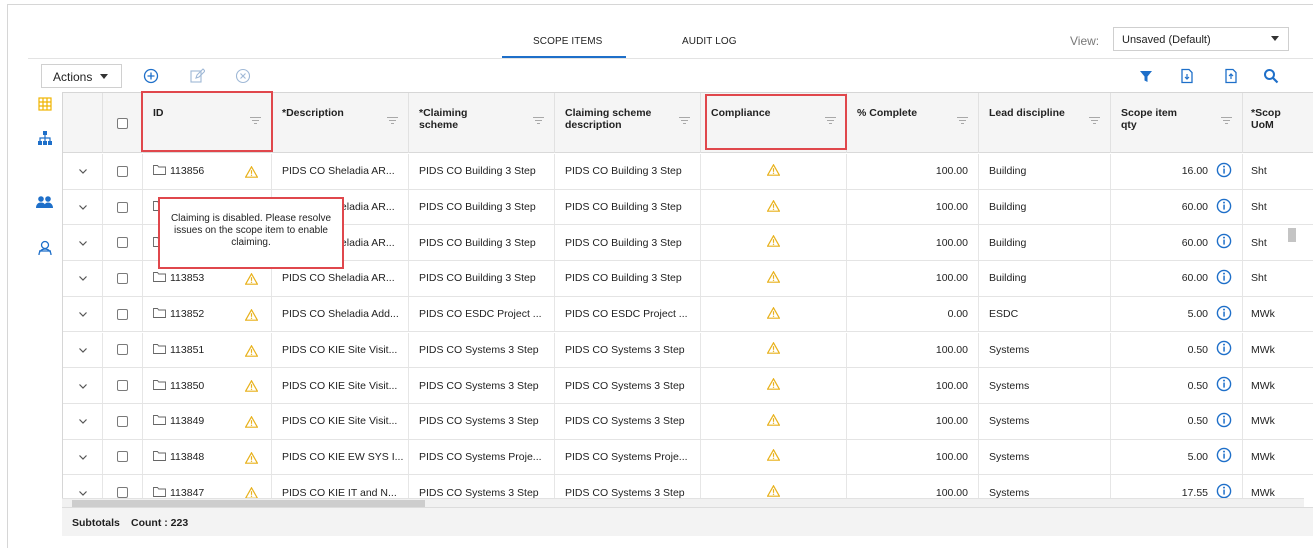  What do you see at coordinates (1177, 123) in the screenshot?
I see `header-scope-item-qty: Scope item qty` at bounding box center [1177, 123].